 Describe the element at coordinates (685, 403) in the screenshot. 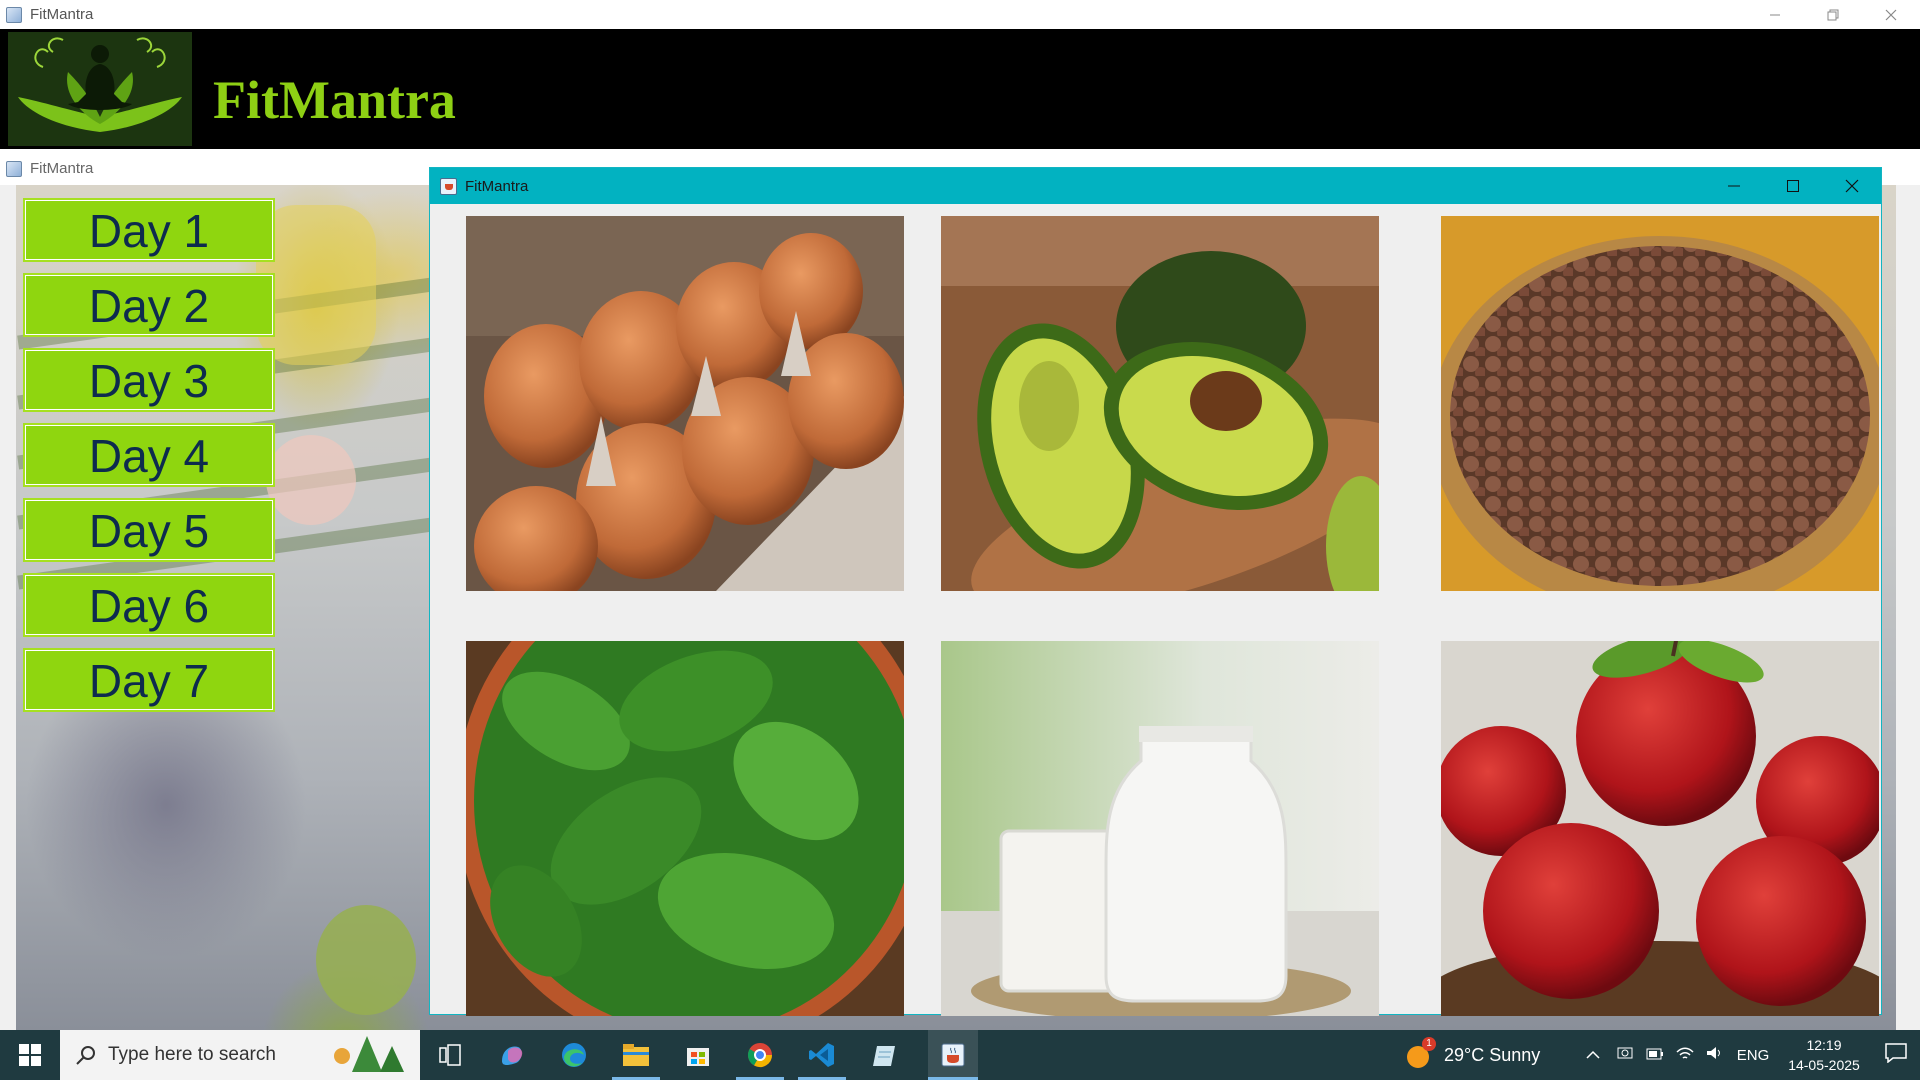

I see `eggs-image` at that location.